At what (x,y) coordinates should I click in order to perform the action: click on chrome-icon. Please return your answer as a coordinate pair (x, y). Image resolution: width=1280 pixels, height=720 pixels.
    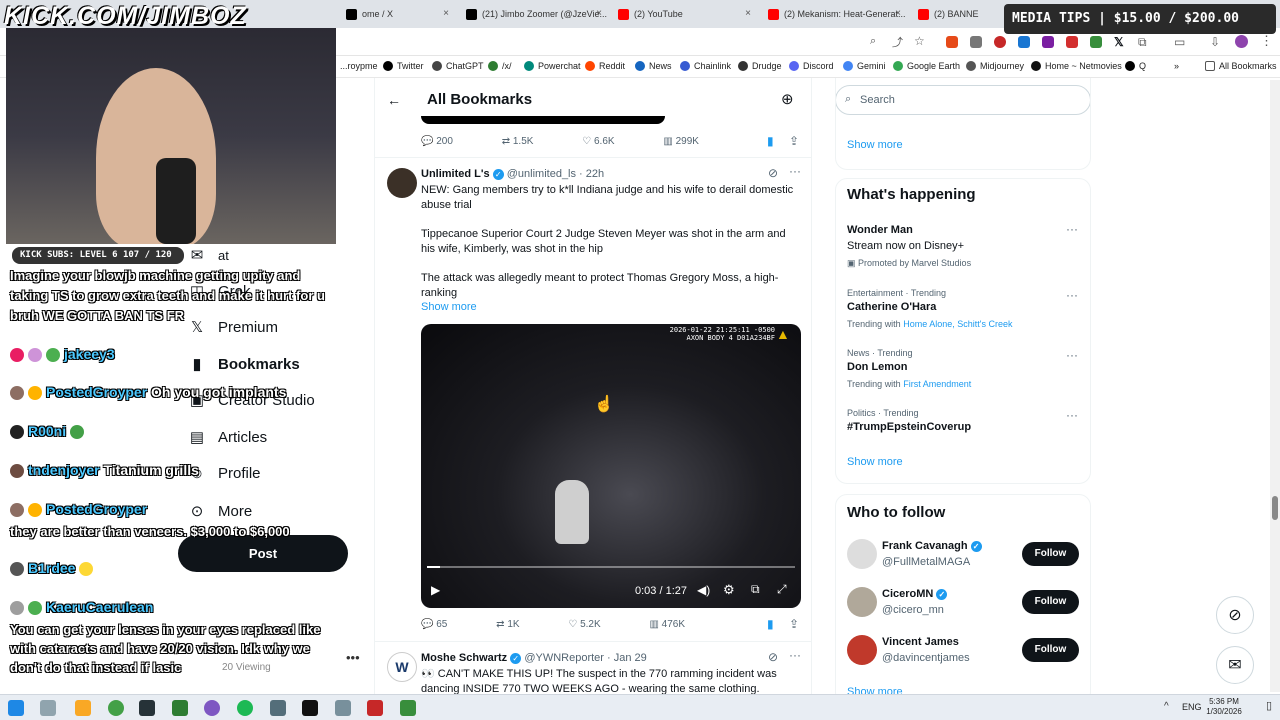
    Looking at the image, I should click on (116, 708).